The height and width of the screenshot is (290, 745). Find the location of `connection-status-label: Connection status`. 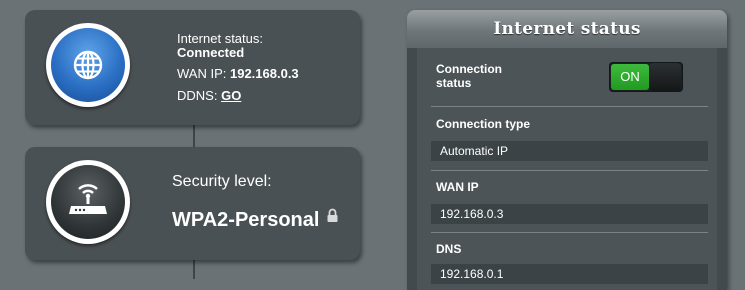

connection-status-label: Connection status is located at coordinates (469, 76).